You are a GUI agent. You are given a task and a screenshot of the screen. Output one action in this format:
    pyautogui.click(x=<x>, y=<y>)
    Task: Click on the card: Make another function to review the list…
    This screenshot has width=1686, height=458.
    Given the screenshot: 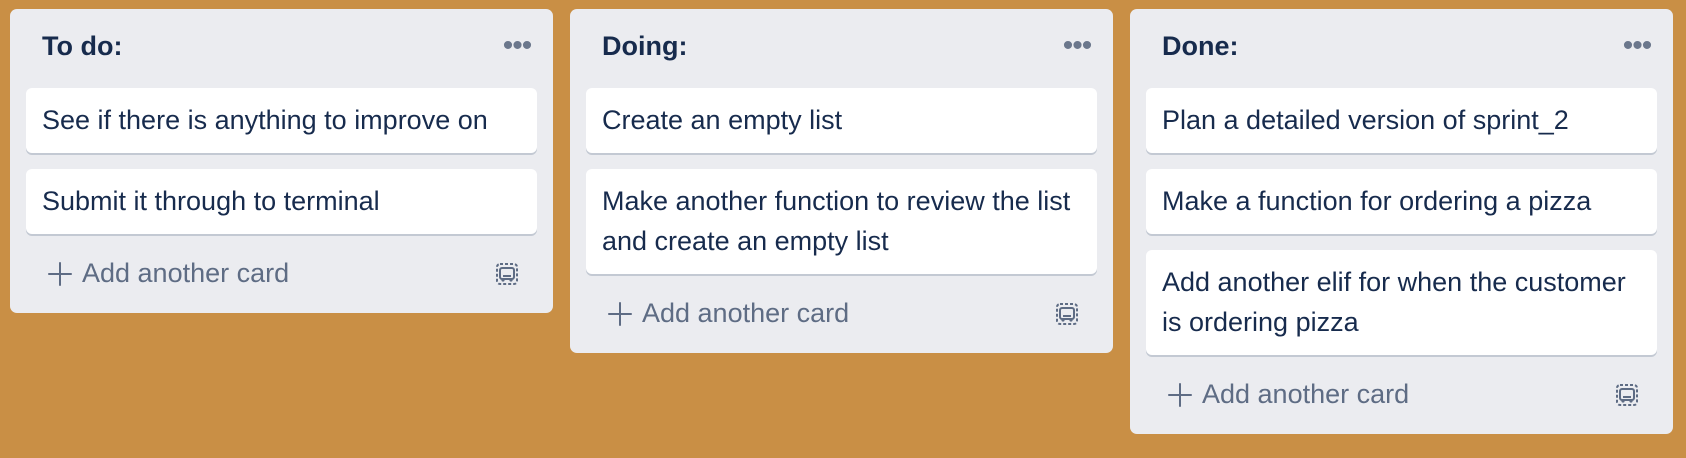 What is the action you would take?
    pyautogui.click(x=841, y=221)
    